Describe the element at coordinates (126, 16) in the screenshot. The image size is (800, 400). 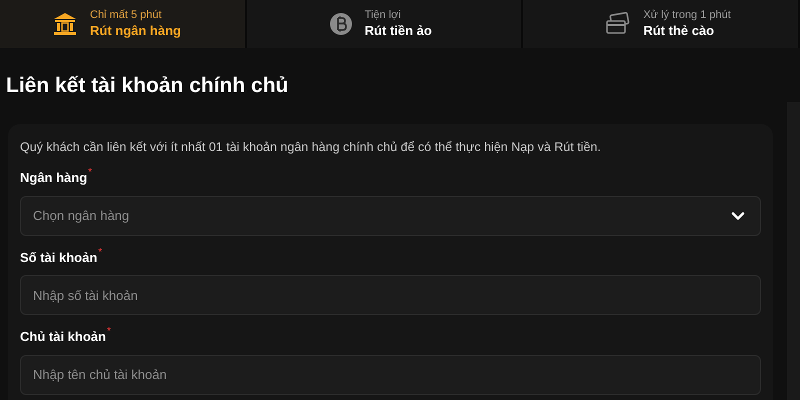
I see `tab-hint: Chỉ mất 5 phút` at that location.